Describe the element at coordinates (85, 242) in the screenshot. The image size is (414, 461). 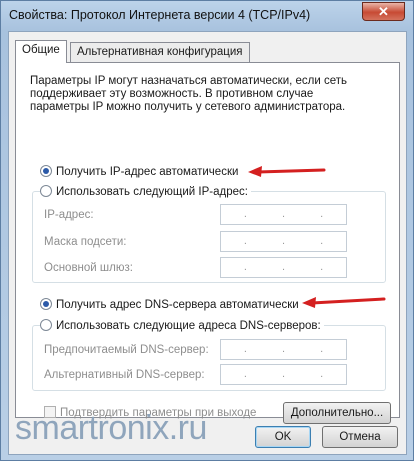
I see `subnet-mask-label: Маска подсети:` at that location.